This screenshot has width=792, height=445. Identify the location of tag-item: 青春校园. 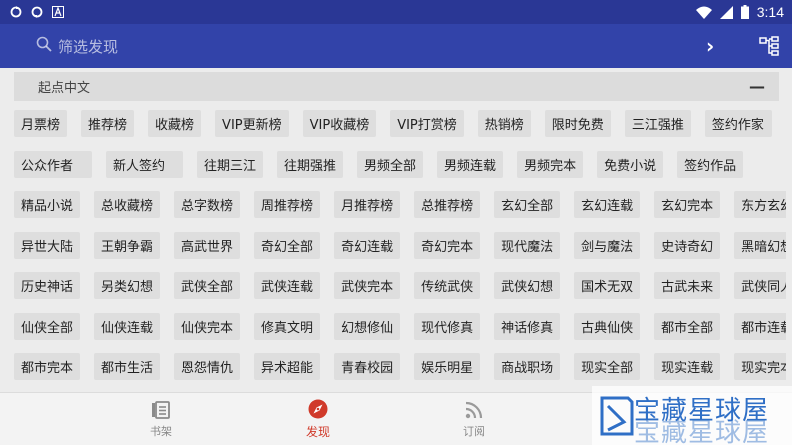
(367, 366).